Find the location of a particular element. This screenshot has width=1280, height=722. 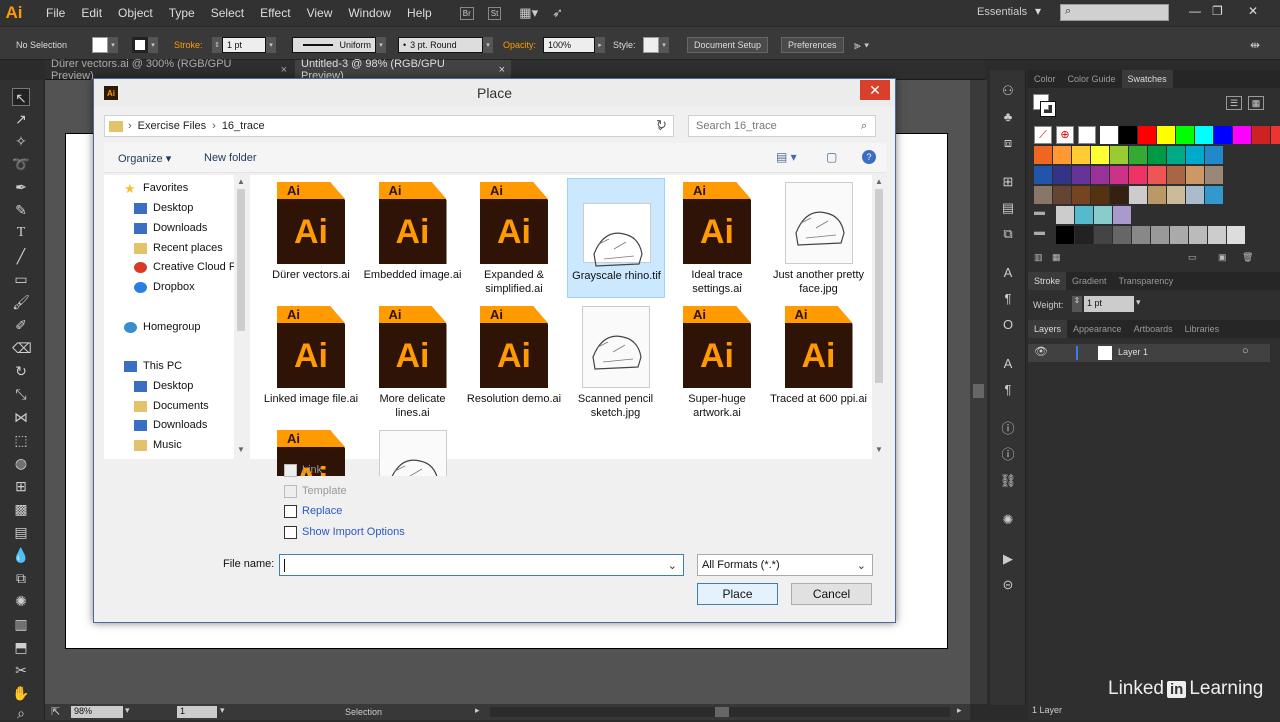

new-swatch-icon: ▣ is located at coordinates (1222, 257).